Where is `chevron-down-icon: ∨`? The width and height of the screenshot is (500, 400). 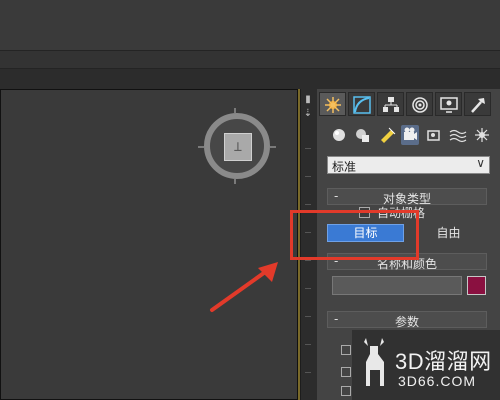 chevron-down-icon: ∨ is located at coordinates (480, 163).